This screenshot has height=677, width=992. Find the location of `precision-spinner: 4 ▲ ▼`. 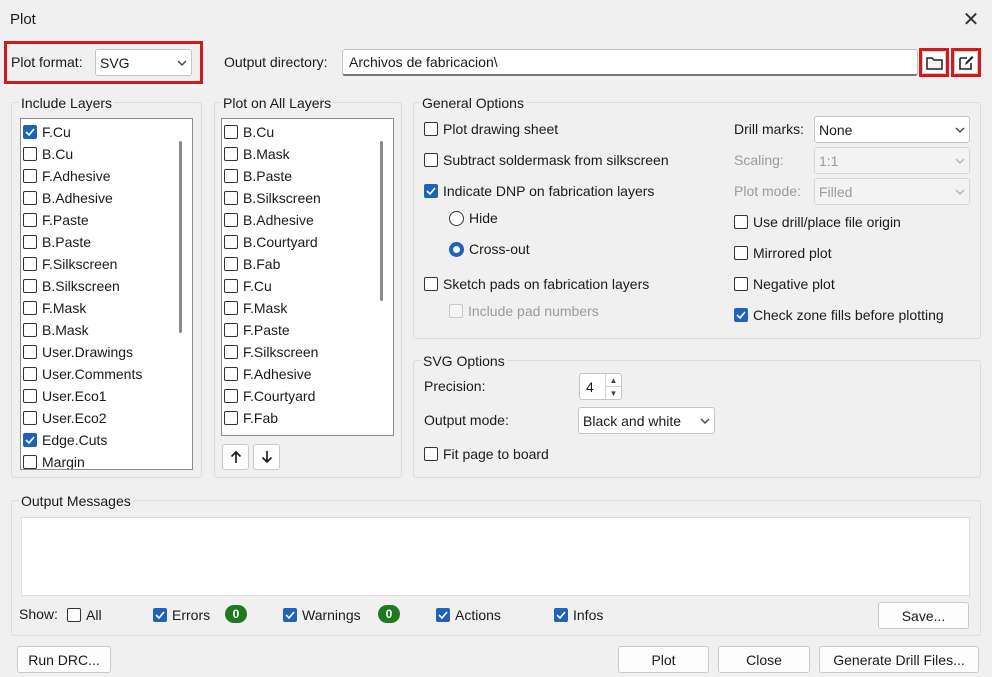

precision-spinner: 4 ▲ ▼ is located at coordinates (600, 386).